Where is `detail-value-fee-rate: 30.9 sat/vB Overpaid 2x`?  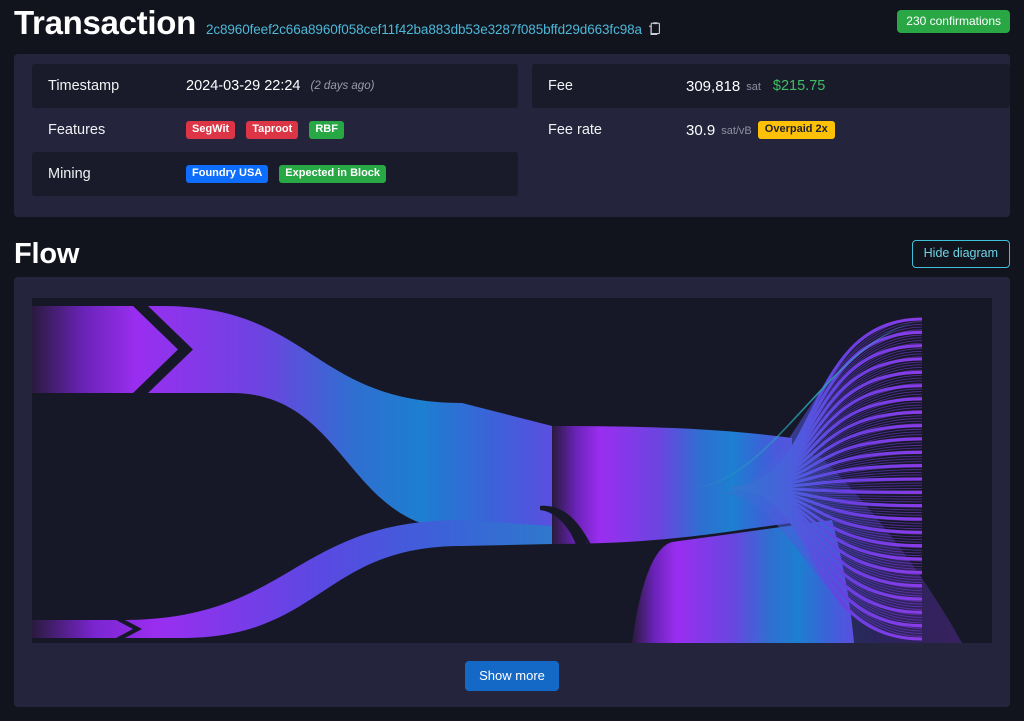
detail-value-fee-rate: 30.9 sat/vB Overpaid 2x is located at coordinates (760, 130).